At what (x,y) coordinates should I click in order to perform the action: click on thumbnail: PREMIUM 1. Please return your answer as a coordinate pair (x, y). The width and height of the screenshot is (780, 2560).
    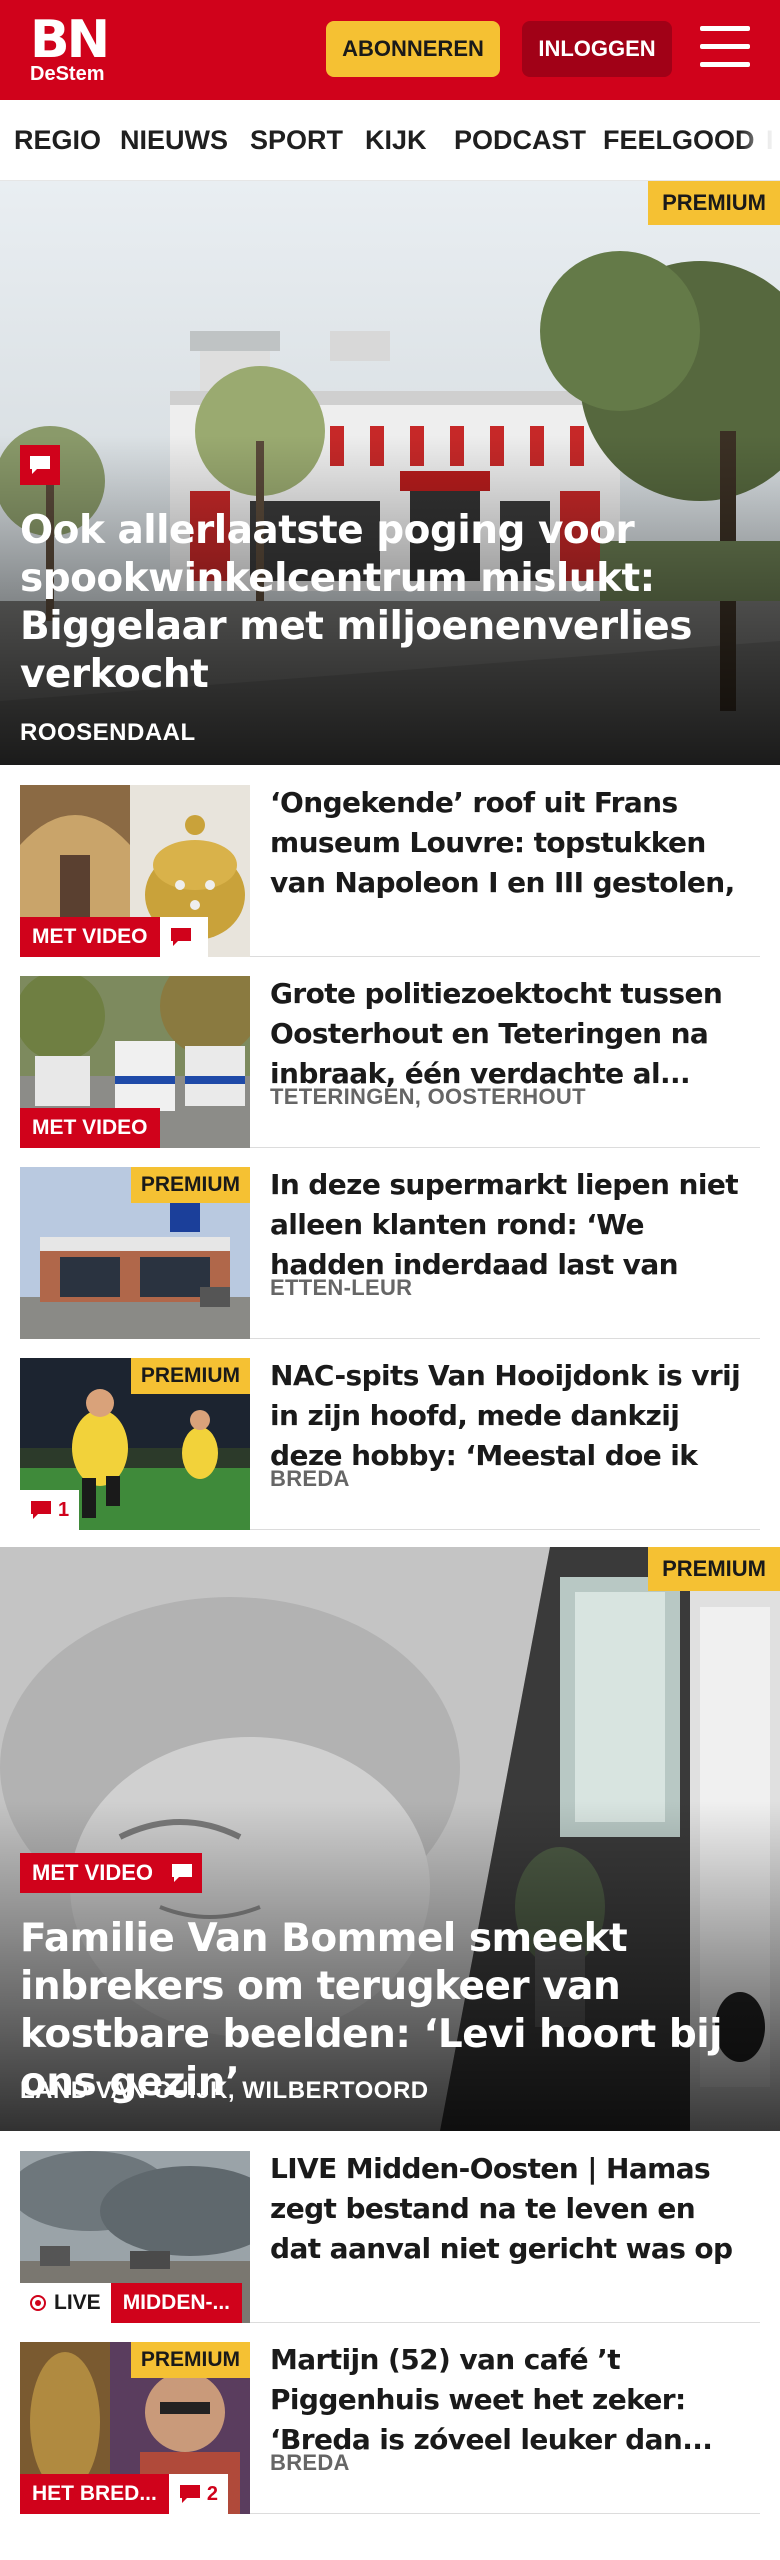
    Looking at the image, I should click on (135, 1444).